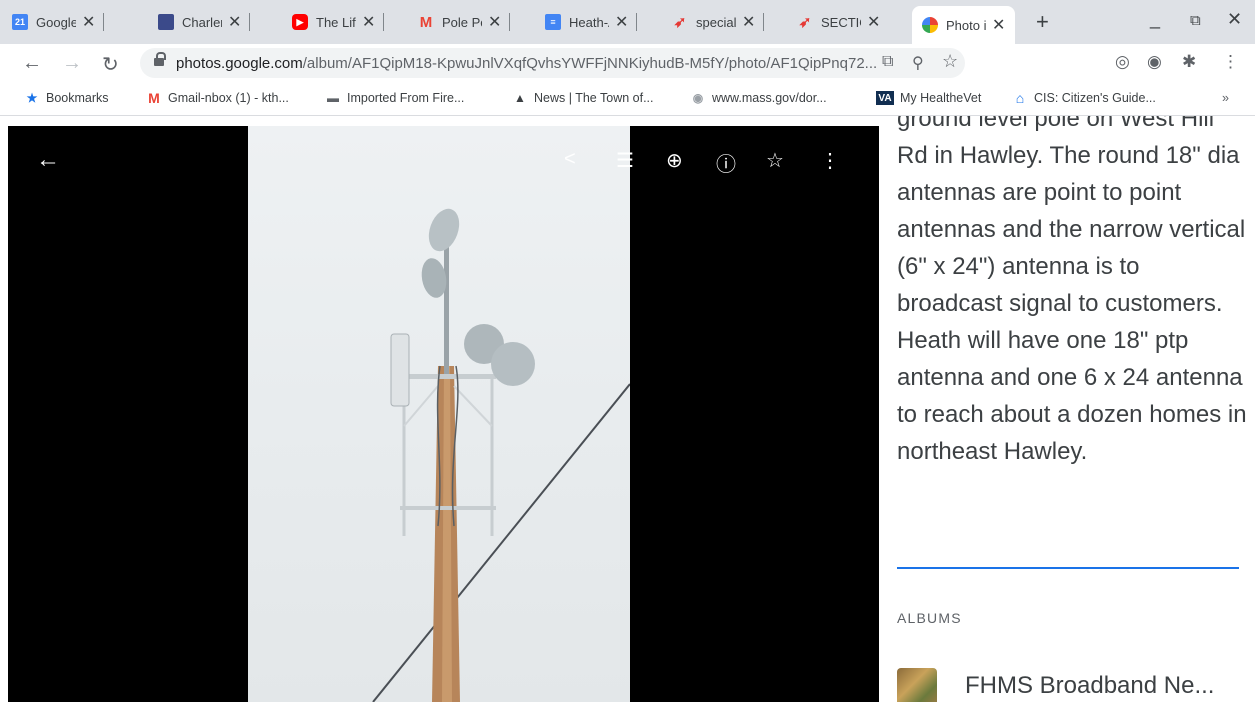  What do you see at coordinates (77, 98) in the screenshot?
I see `bookmark-label: Bookmarks` at bounding box center [77, 98].